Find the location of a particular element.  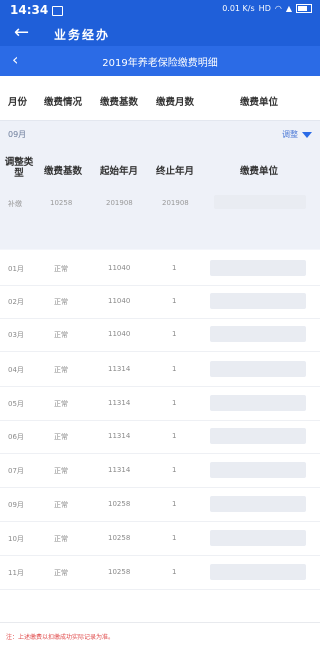

table-row: 04月 正常 11314 1 is located at coordinates (160, 370).